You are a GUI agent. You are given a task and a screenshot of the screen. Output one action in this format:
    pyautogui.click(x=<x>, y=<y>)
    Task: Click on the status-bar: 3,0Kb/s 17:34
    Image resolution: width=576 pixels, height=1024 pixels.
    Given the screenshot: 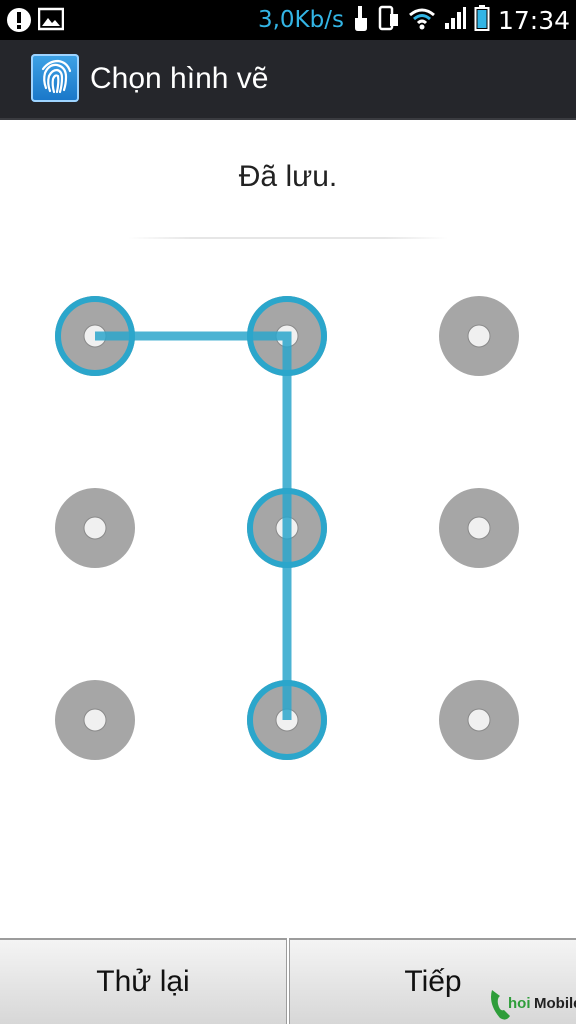 What is the action you would take?
    pyautogui.click(x=288, y=20)
    